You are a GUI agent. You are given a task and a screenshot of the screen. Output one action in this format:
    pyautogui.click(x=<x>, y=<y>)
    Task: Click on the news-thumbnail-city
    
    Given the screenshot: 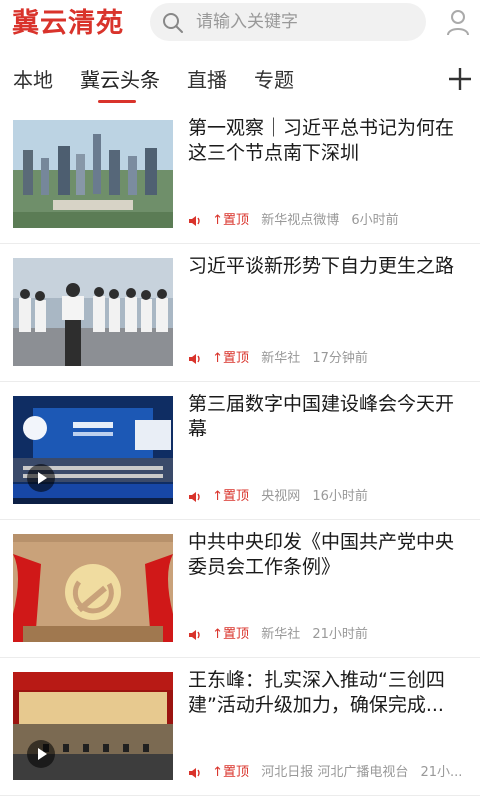 What is the action you would take?
    pyautogui.click(x=93, y=174)
    